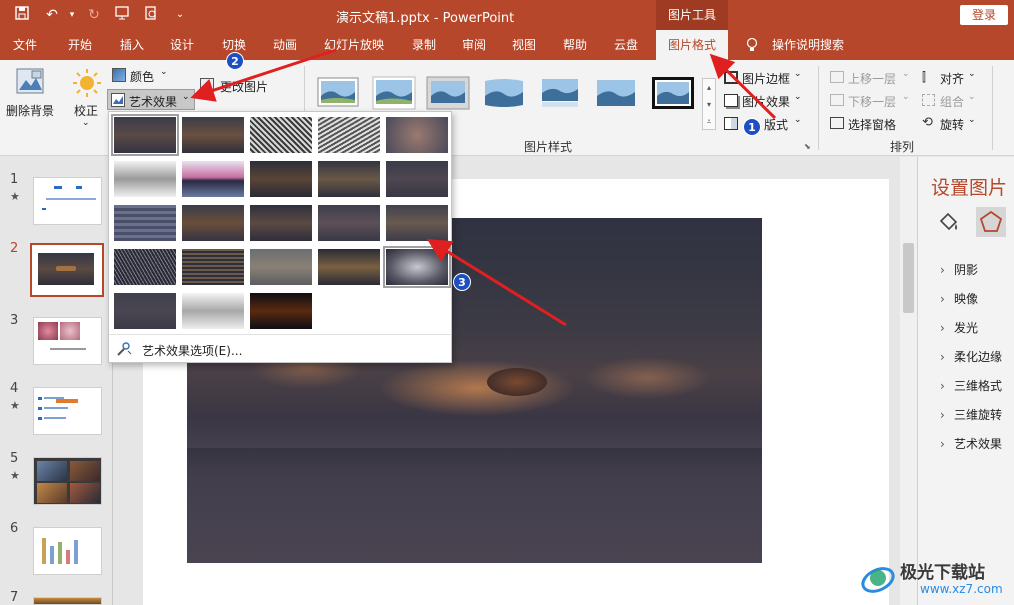 The image size is (1014, 605). What do you see at coordinates (871, 124) in the screenshot?
I see `selection-pane-button: 选择窗格` at bounding box center [871, 124].